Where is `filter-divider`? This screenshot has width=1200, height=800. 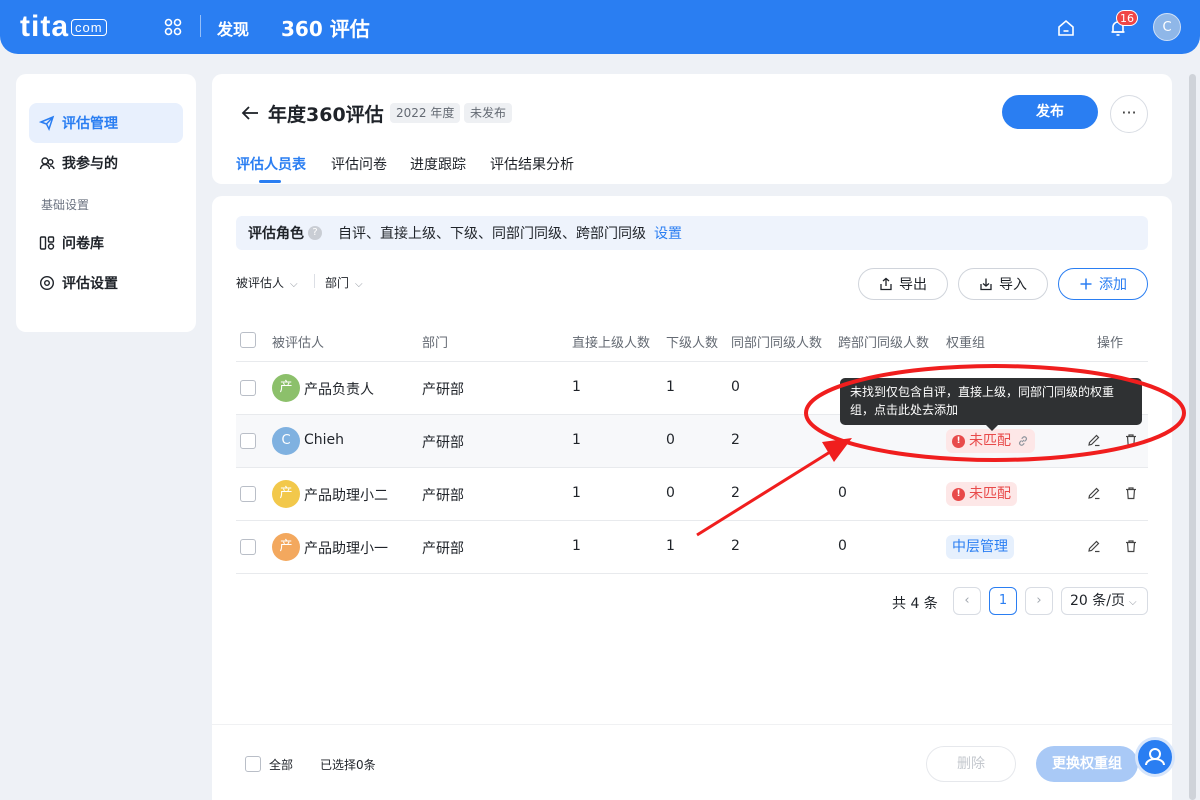 filter-divider is located at coordinates (314, 281).